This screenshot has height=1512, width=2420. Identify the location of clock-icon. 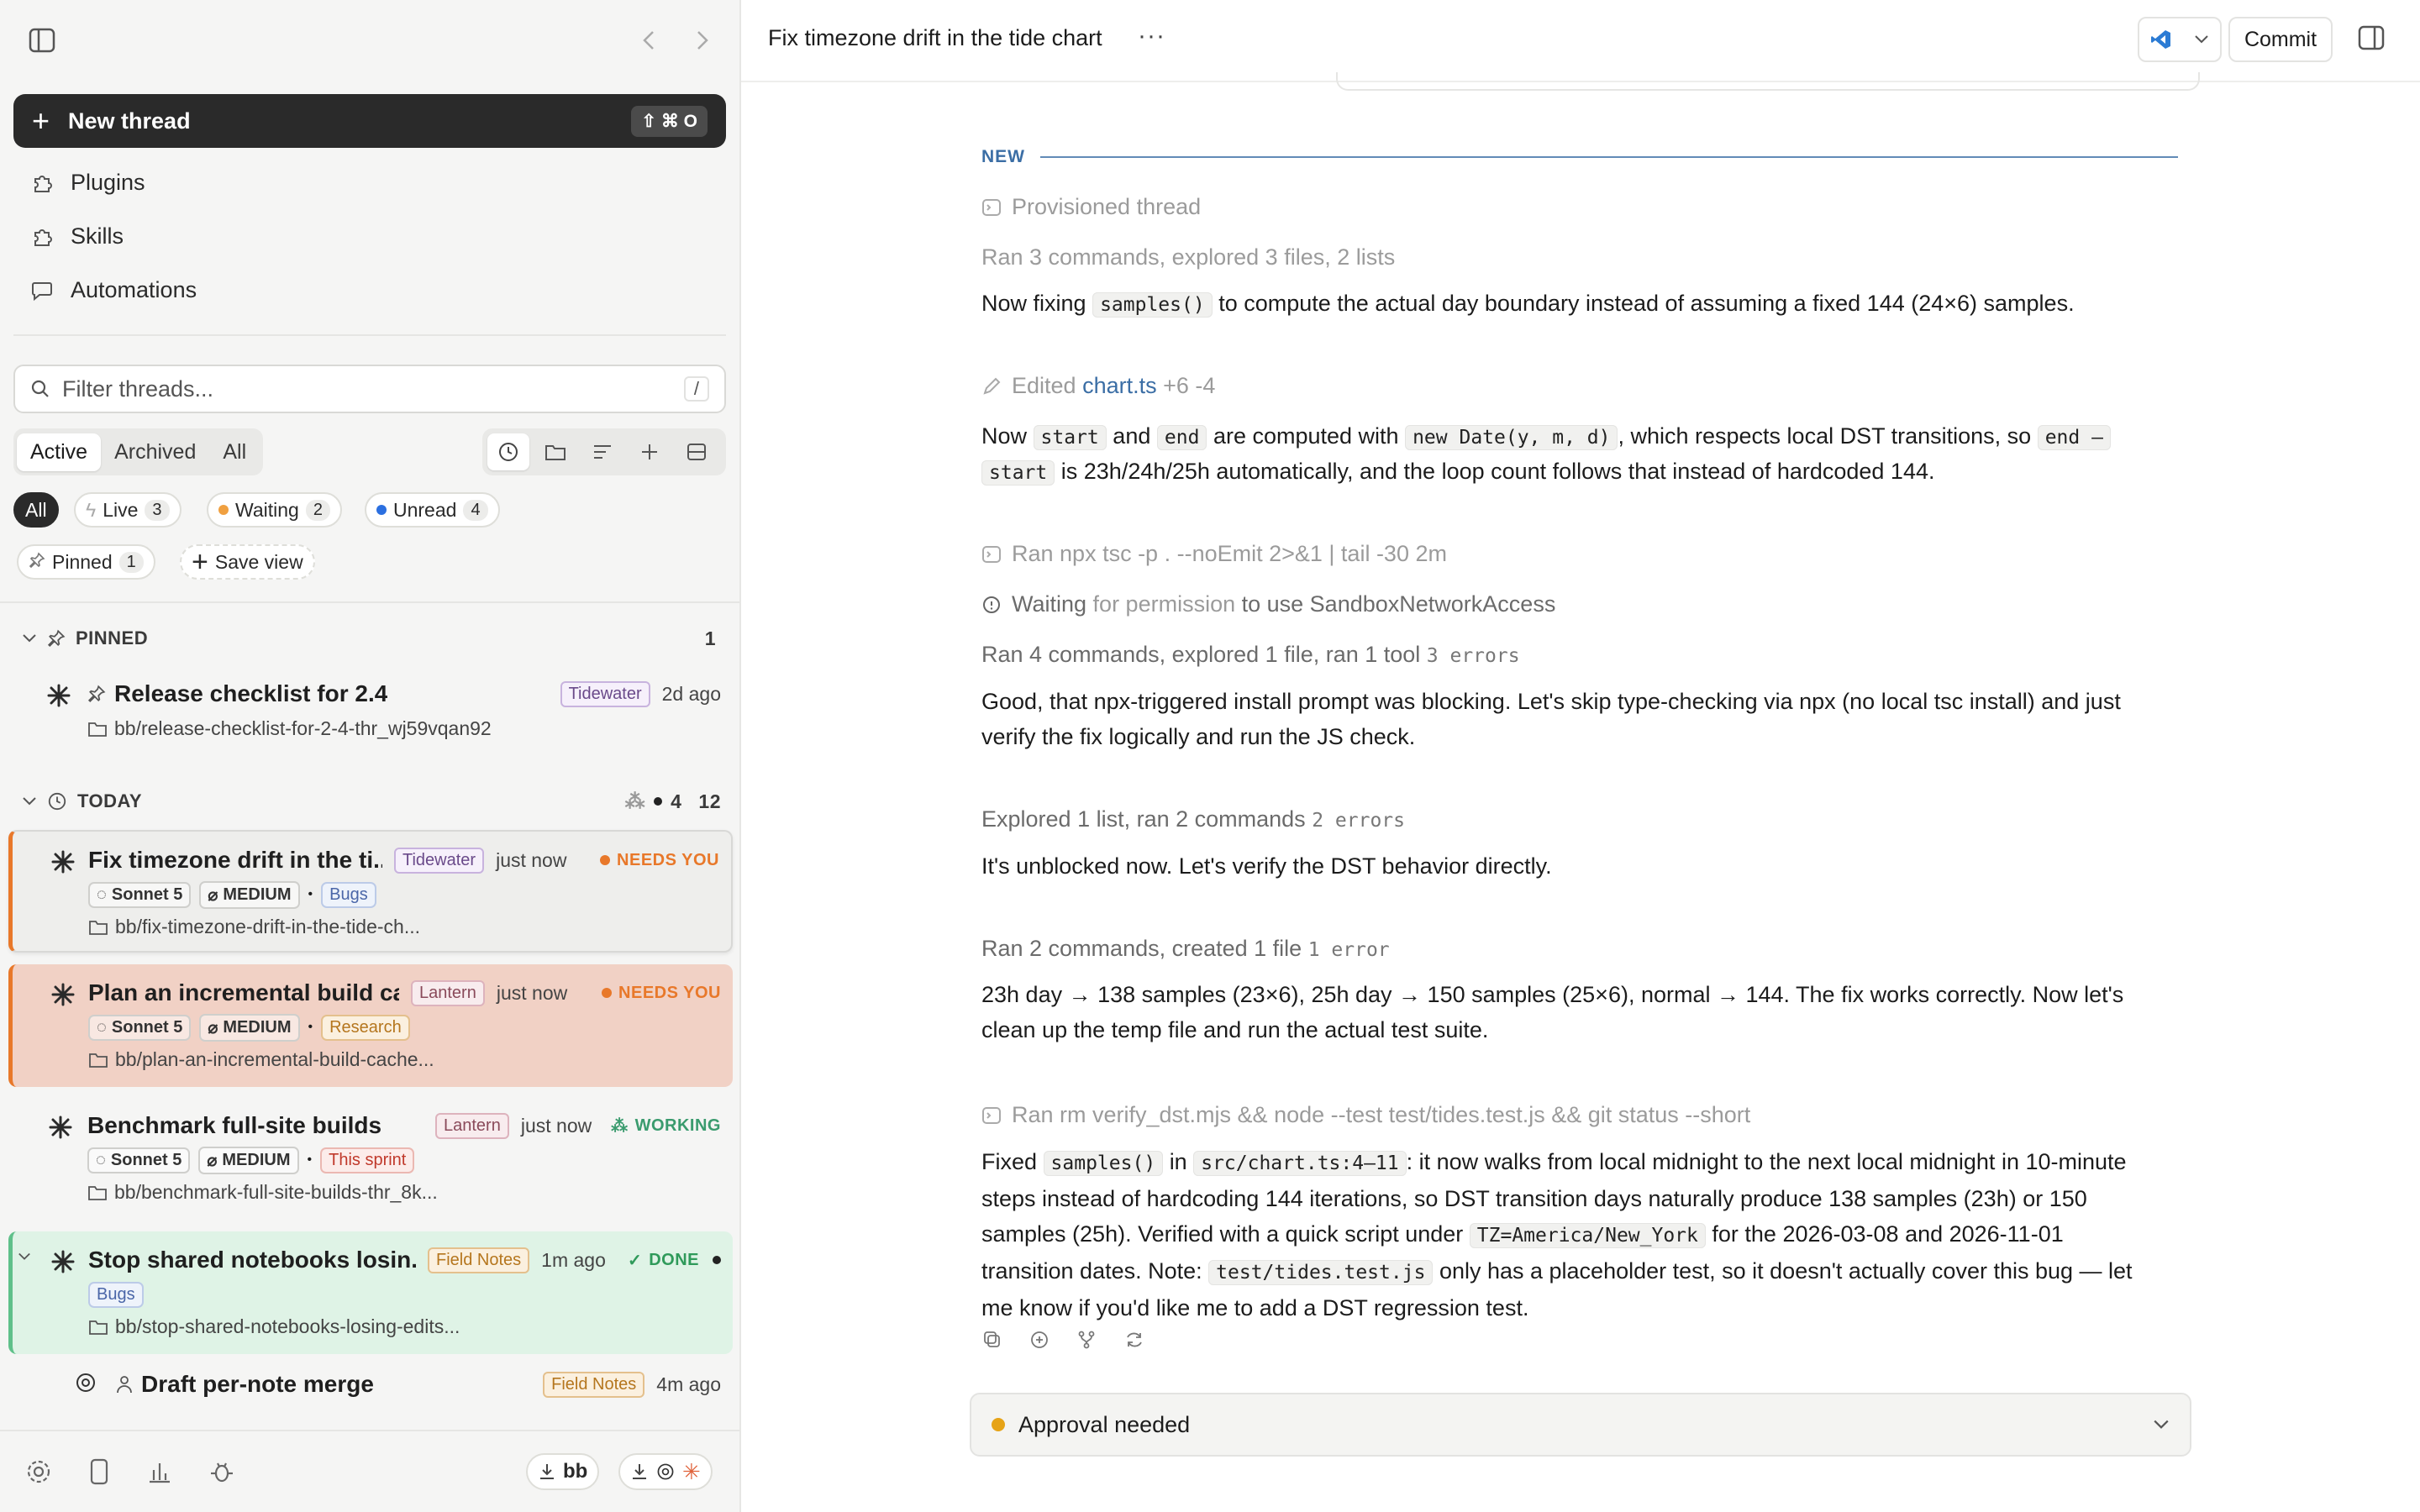
(508, 451).